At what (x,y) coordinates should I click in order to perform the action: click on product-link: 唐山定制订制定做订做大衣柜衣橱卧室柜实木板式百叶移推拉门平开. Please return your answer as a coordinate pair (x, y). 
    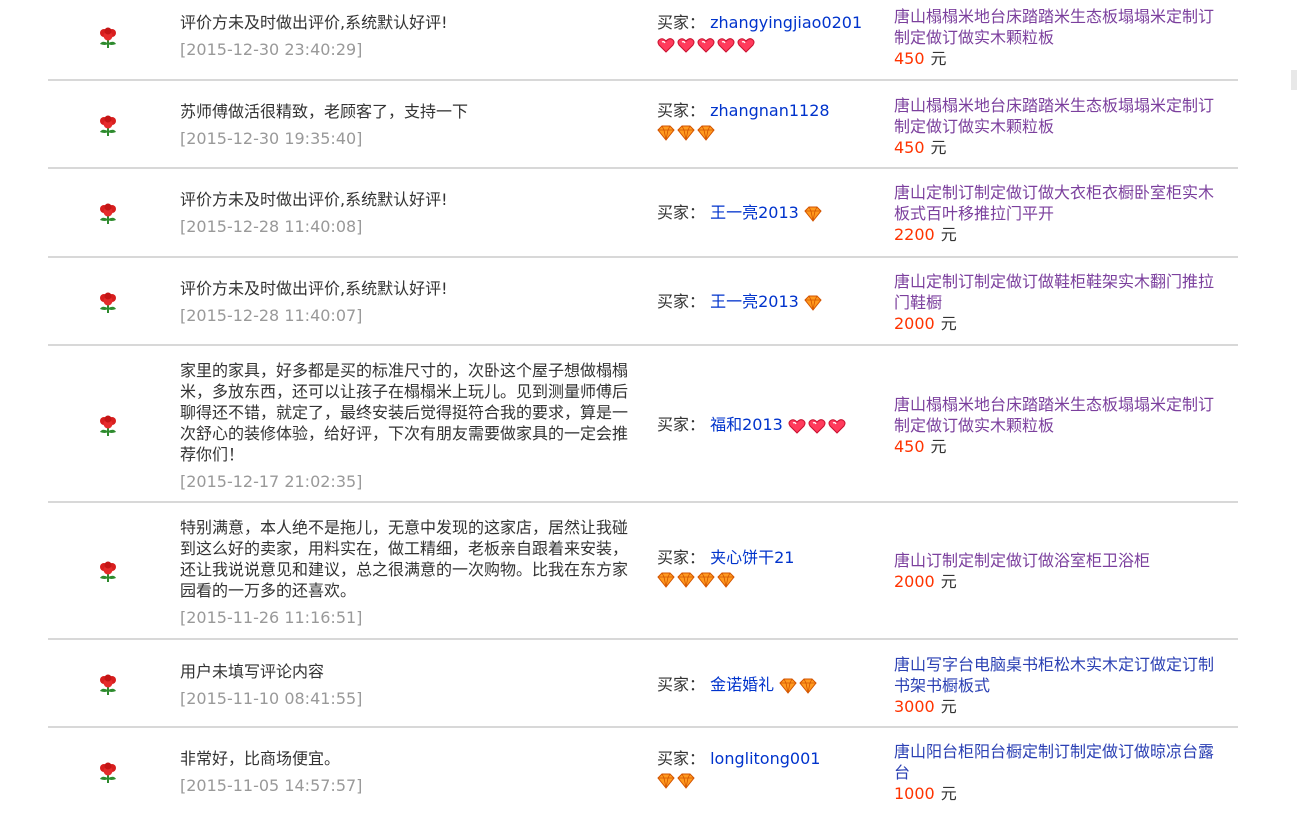
    Looking at the image, I should click on (1059, 203).